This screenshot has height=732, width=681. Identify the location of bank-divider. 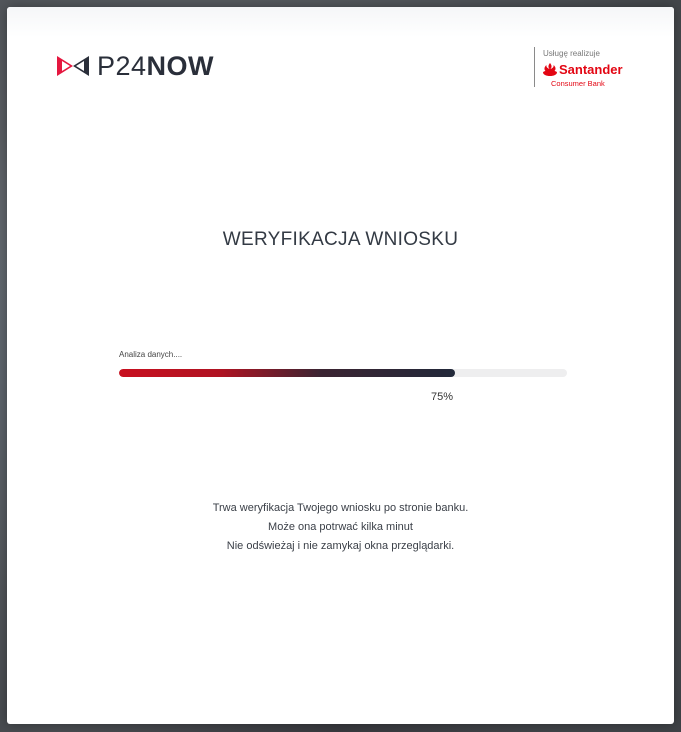
(534, 67).